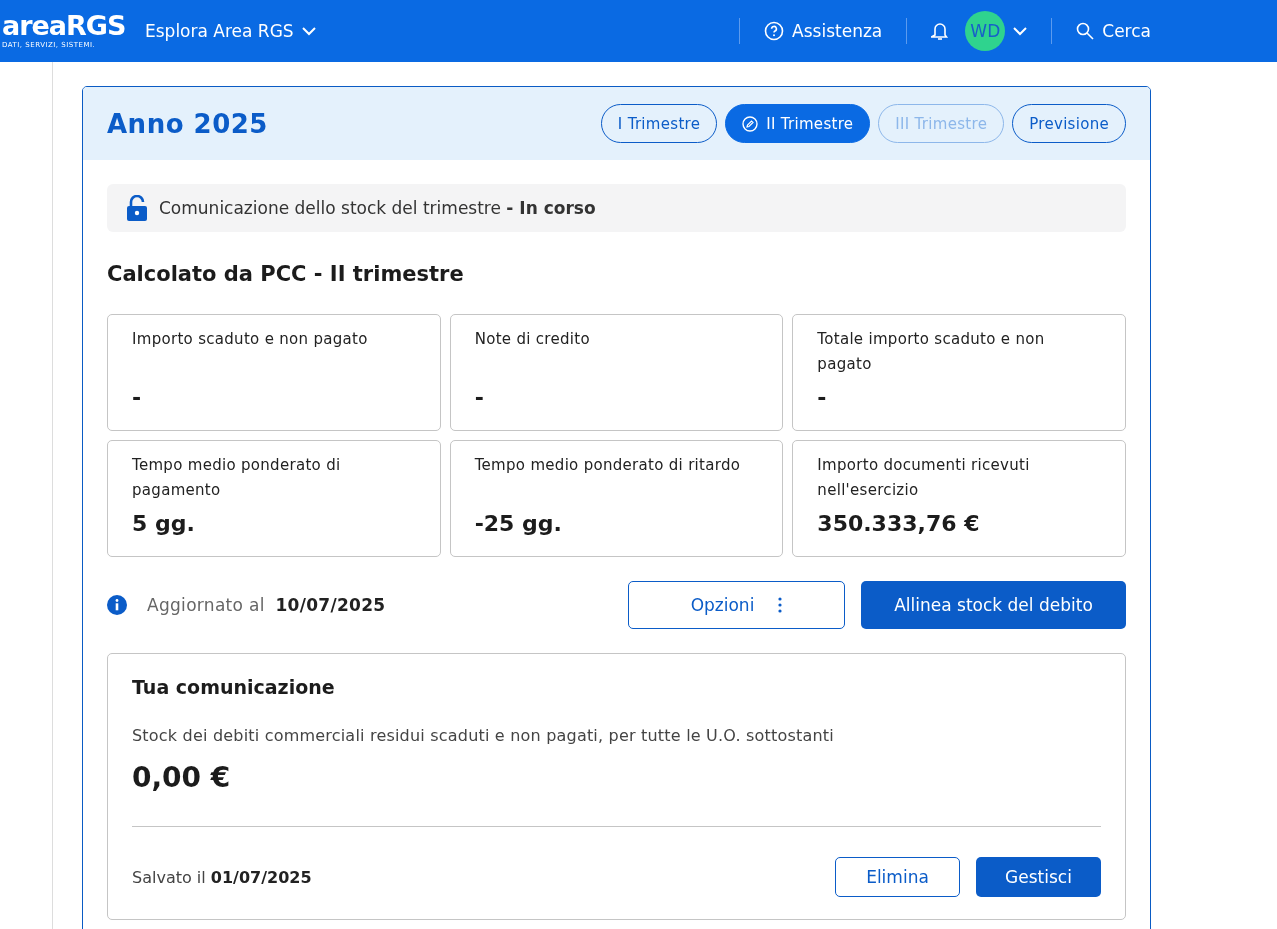  Describe the element at coordinates (518, 523) in the screenshot. I see `stat-value: -25 gg.` at that location.